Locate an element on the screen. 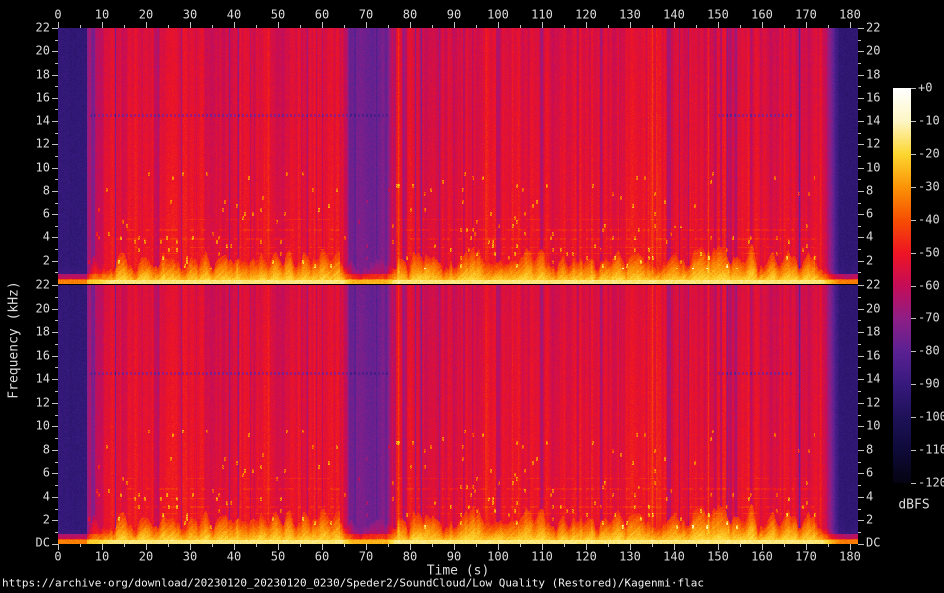  freq-tick-label-left: 16 is located at coordinates (42, 97).